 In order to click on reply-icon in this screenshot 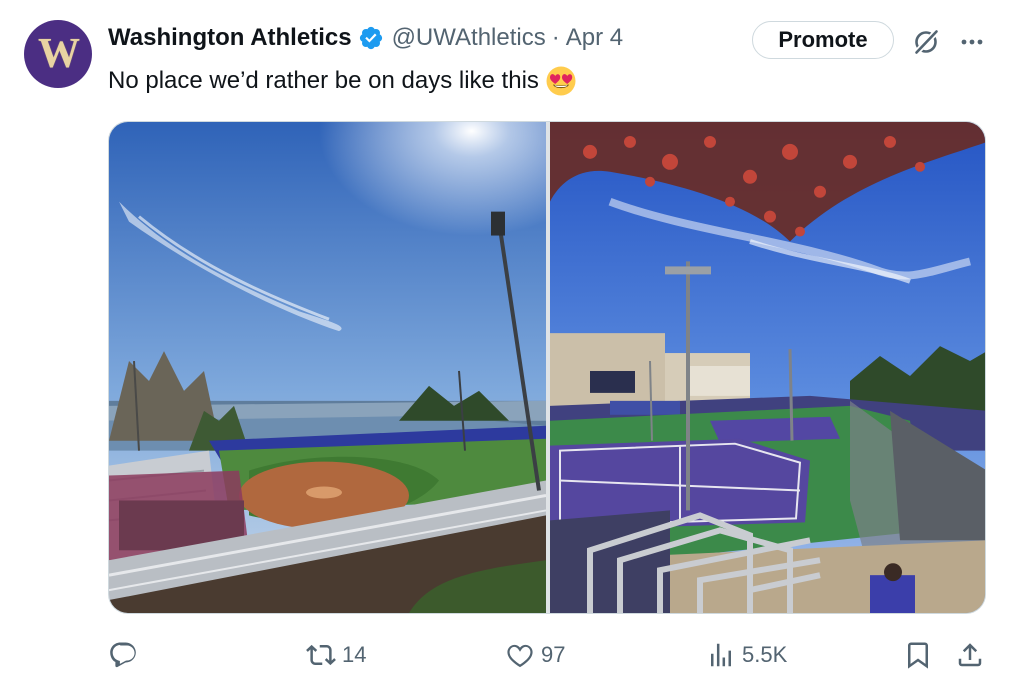, I will do `click(123, 655)`.